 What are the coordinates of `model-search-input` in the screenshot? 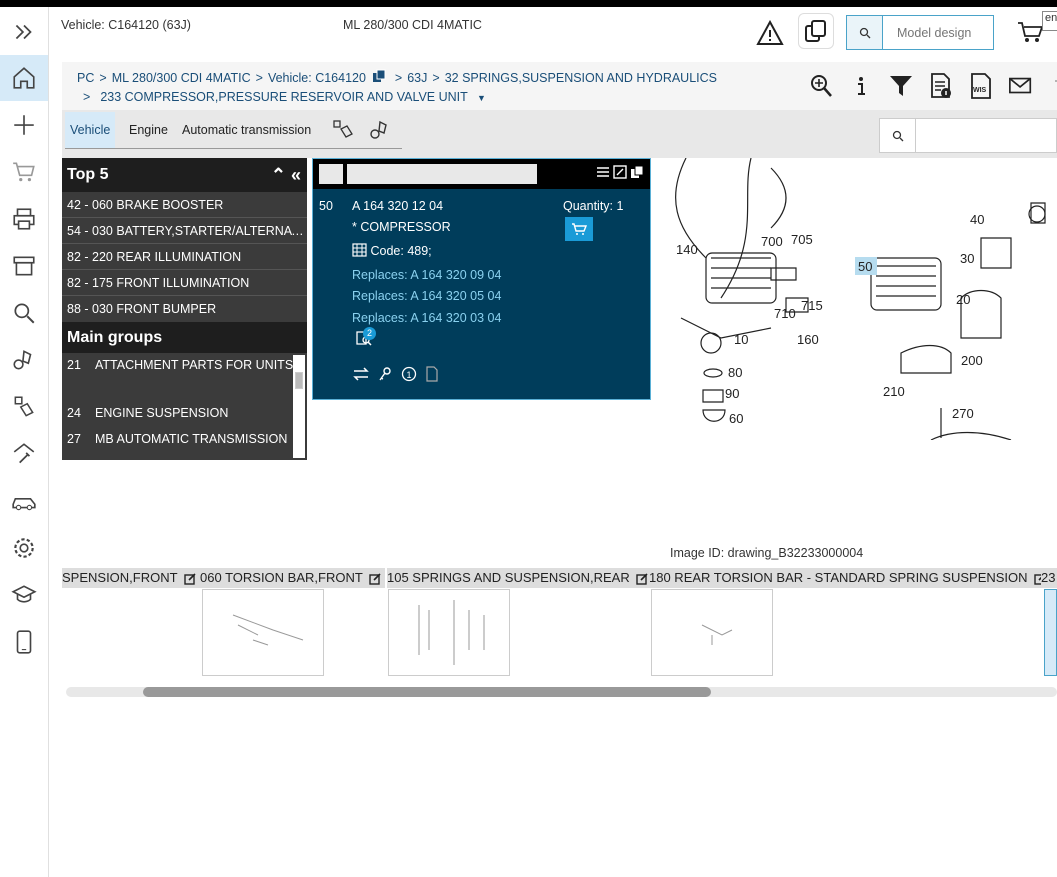 It's located at (937, 32).